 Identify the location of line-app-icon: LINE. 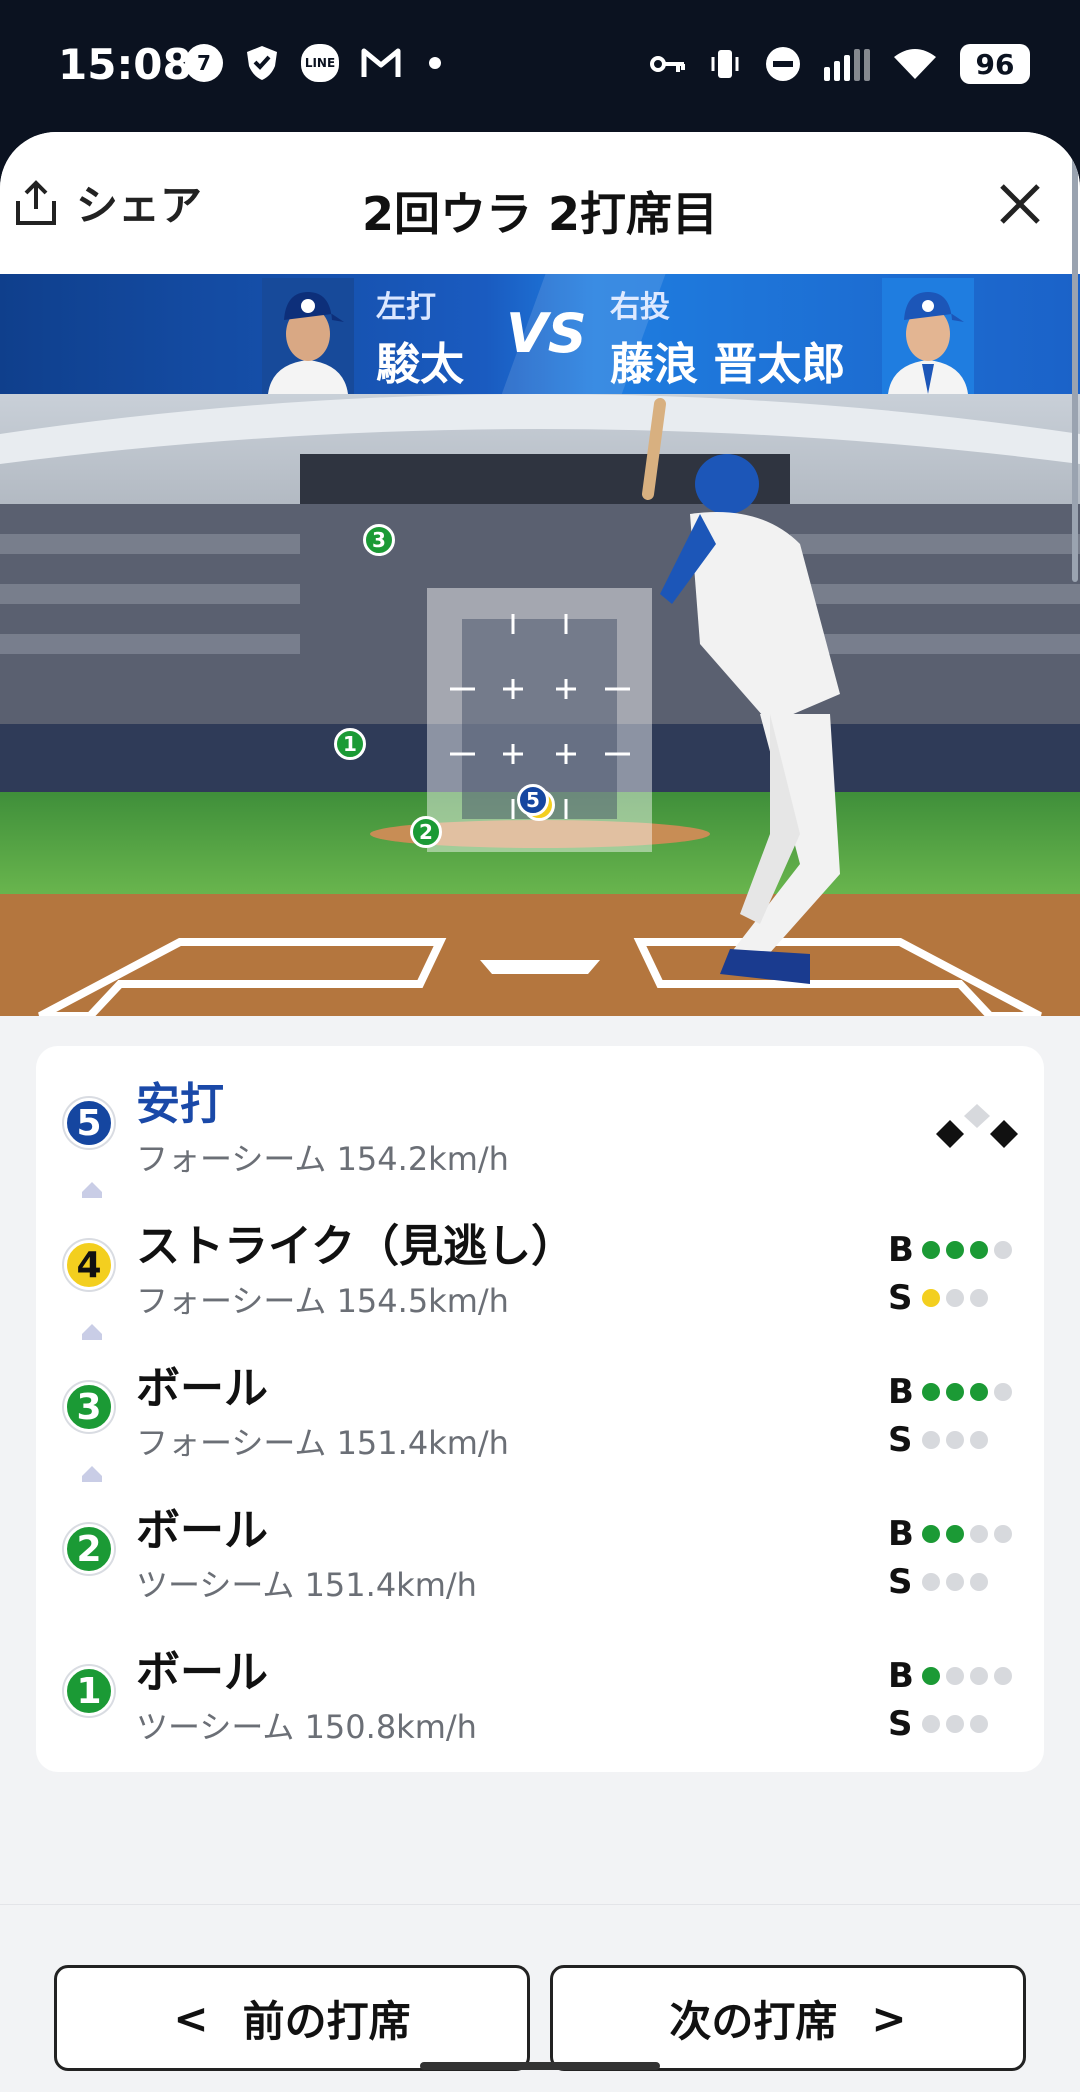
(320, 63).